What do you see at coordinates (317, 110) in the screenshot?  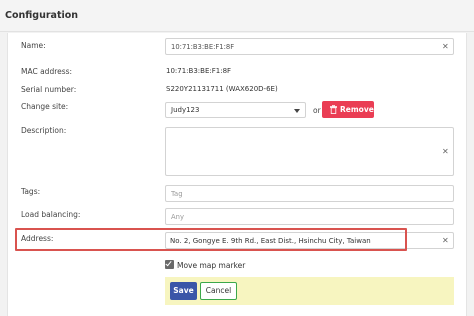 I see `or-text: or` at bounding box center [317, 110].